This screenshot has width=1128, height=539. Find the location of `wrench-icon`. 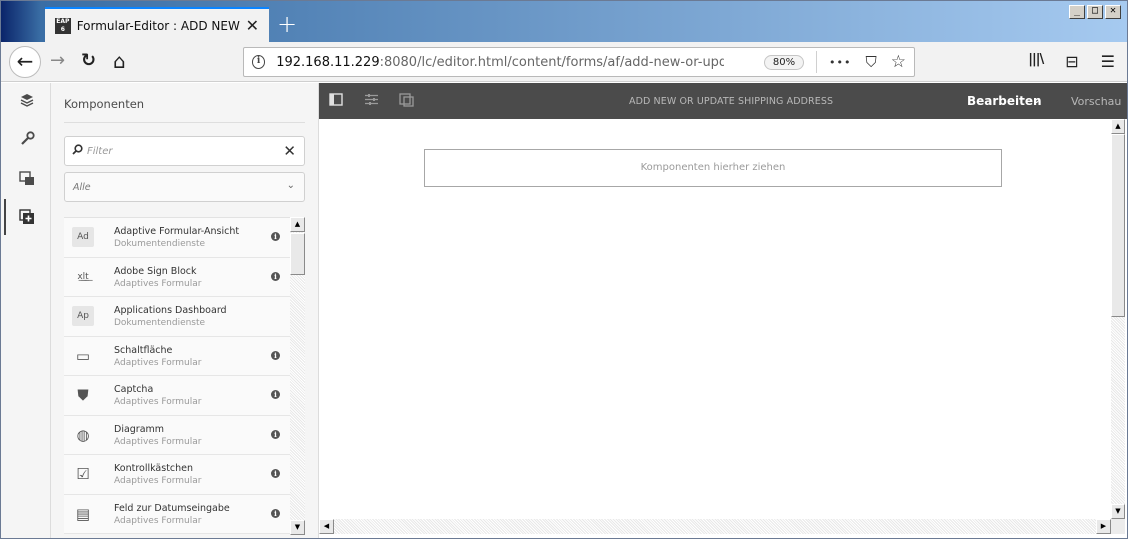

wrench-icon is located at coordinates (27, 140).